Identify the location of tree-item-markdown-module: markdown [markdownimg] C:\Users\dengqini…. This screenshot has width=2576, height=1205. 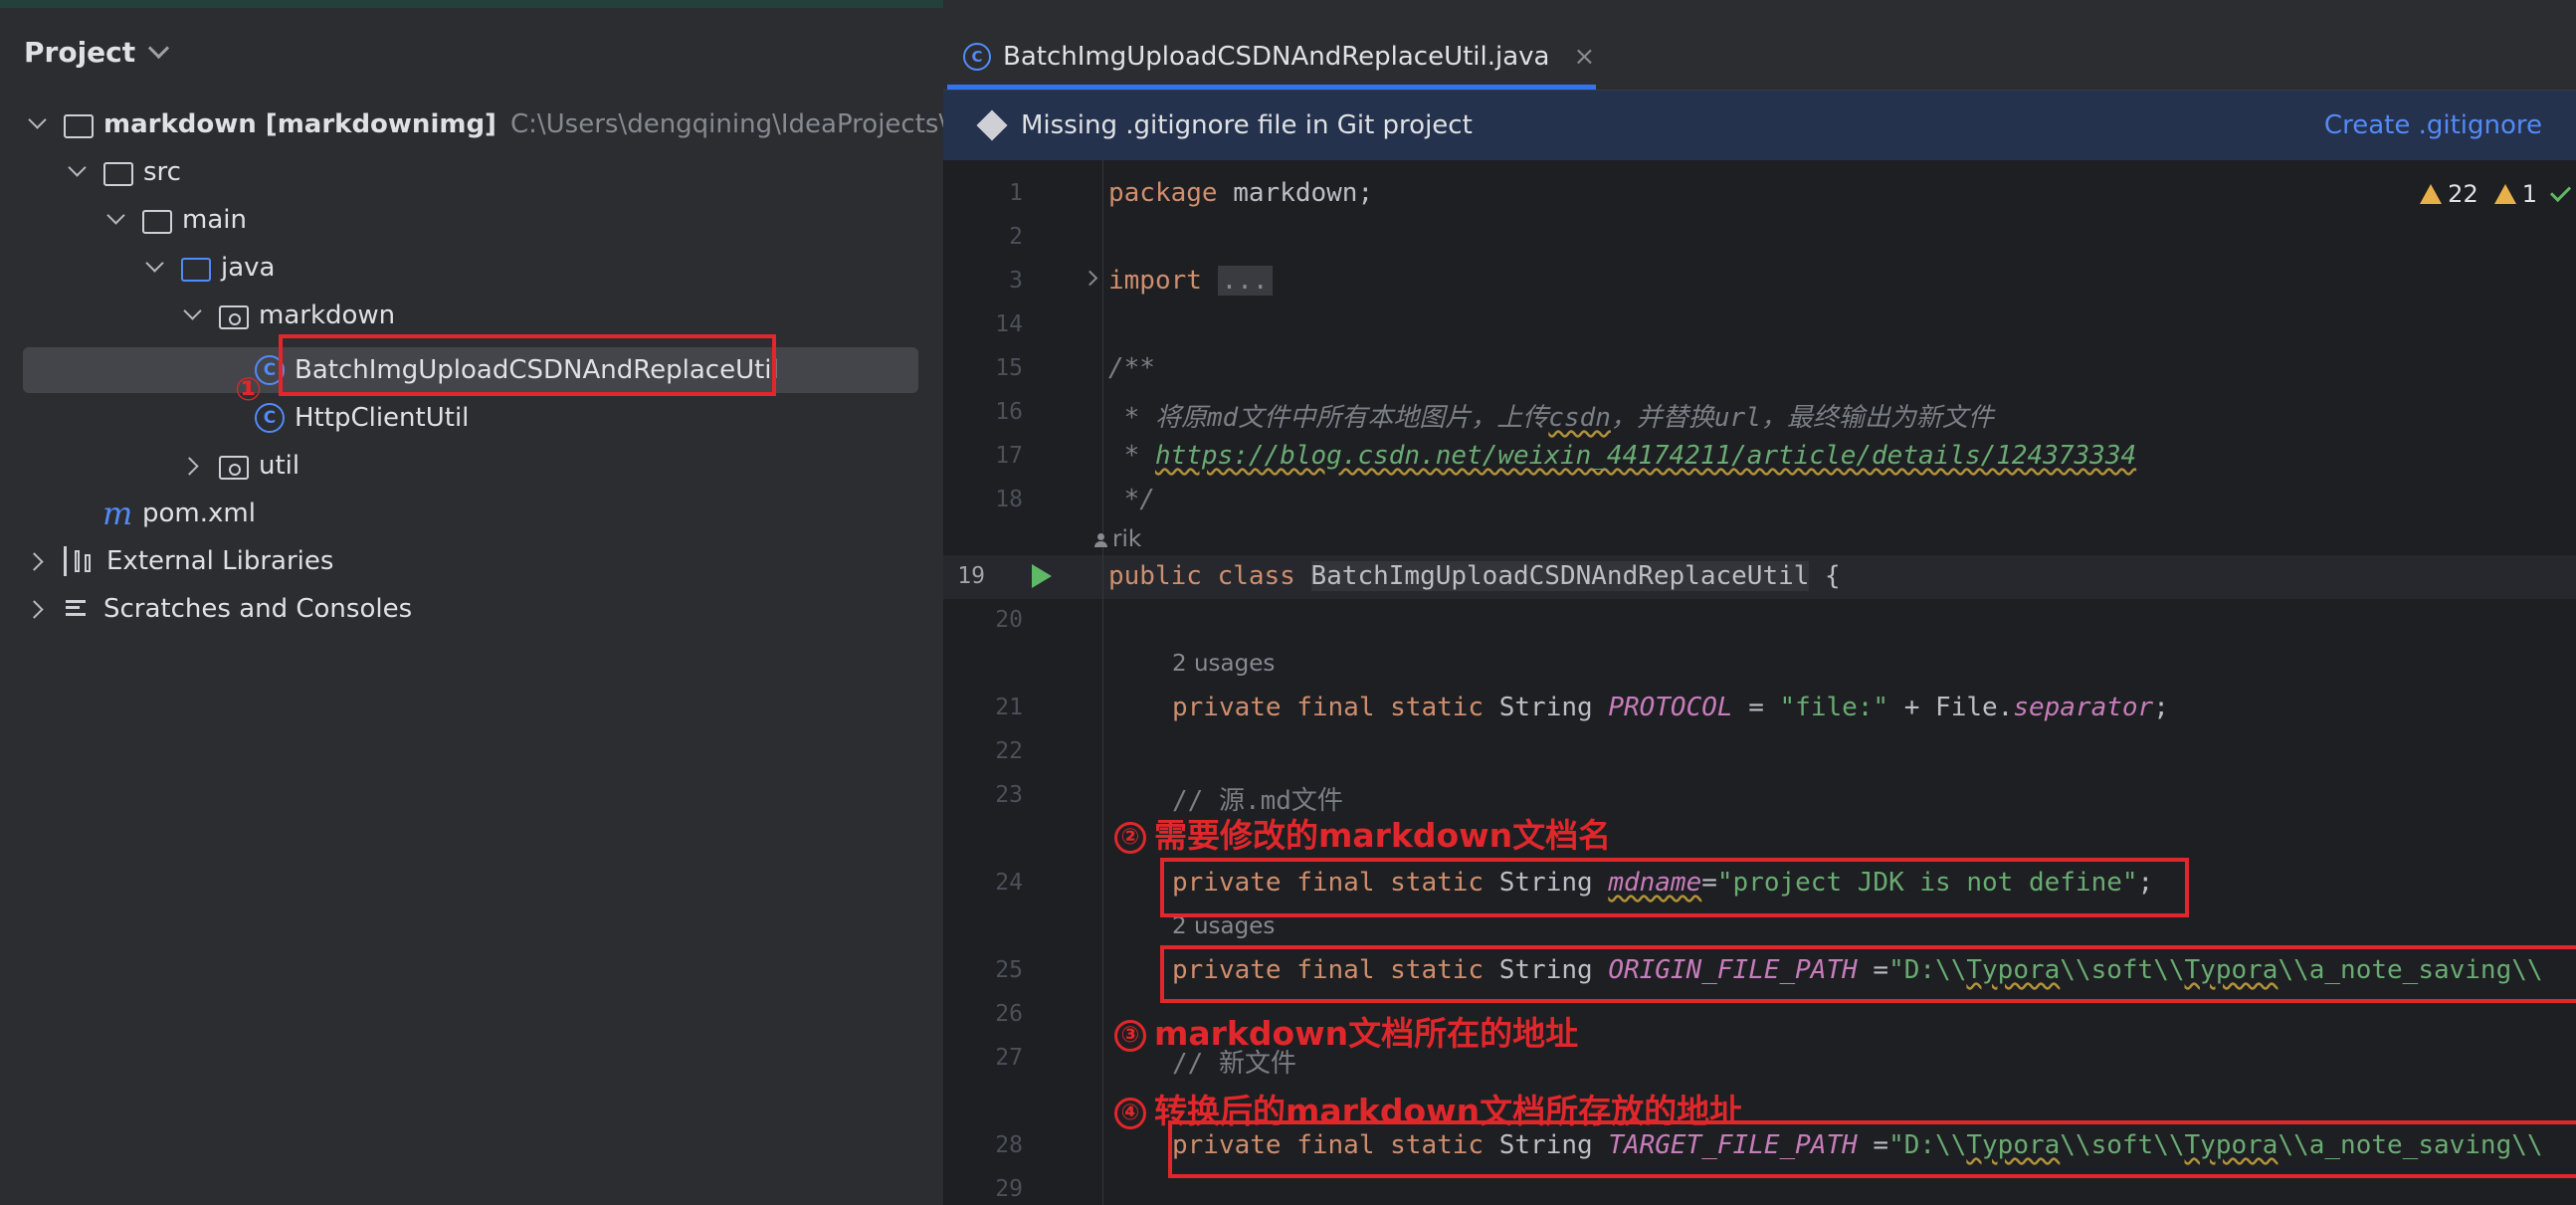
(519, 124).